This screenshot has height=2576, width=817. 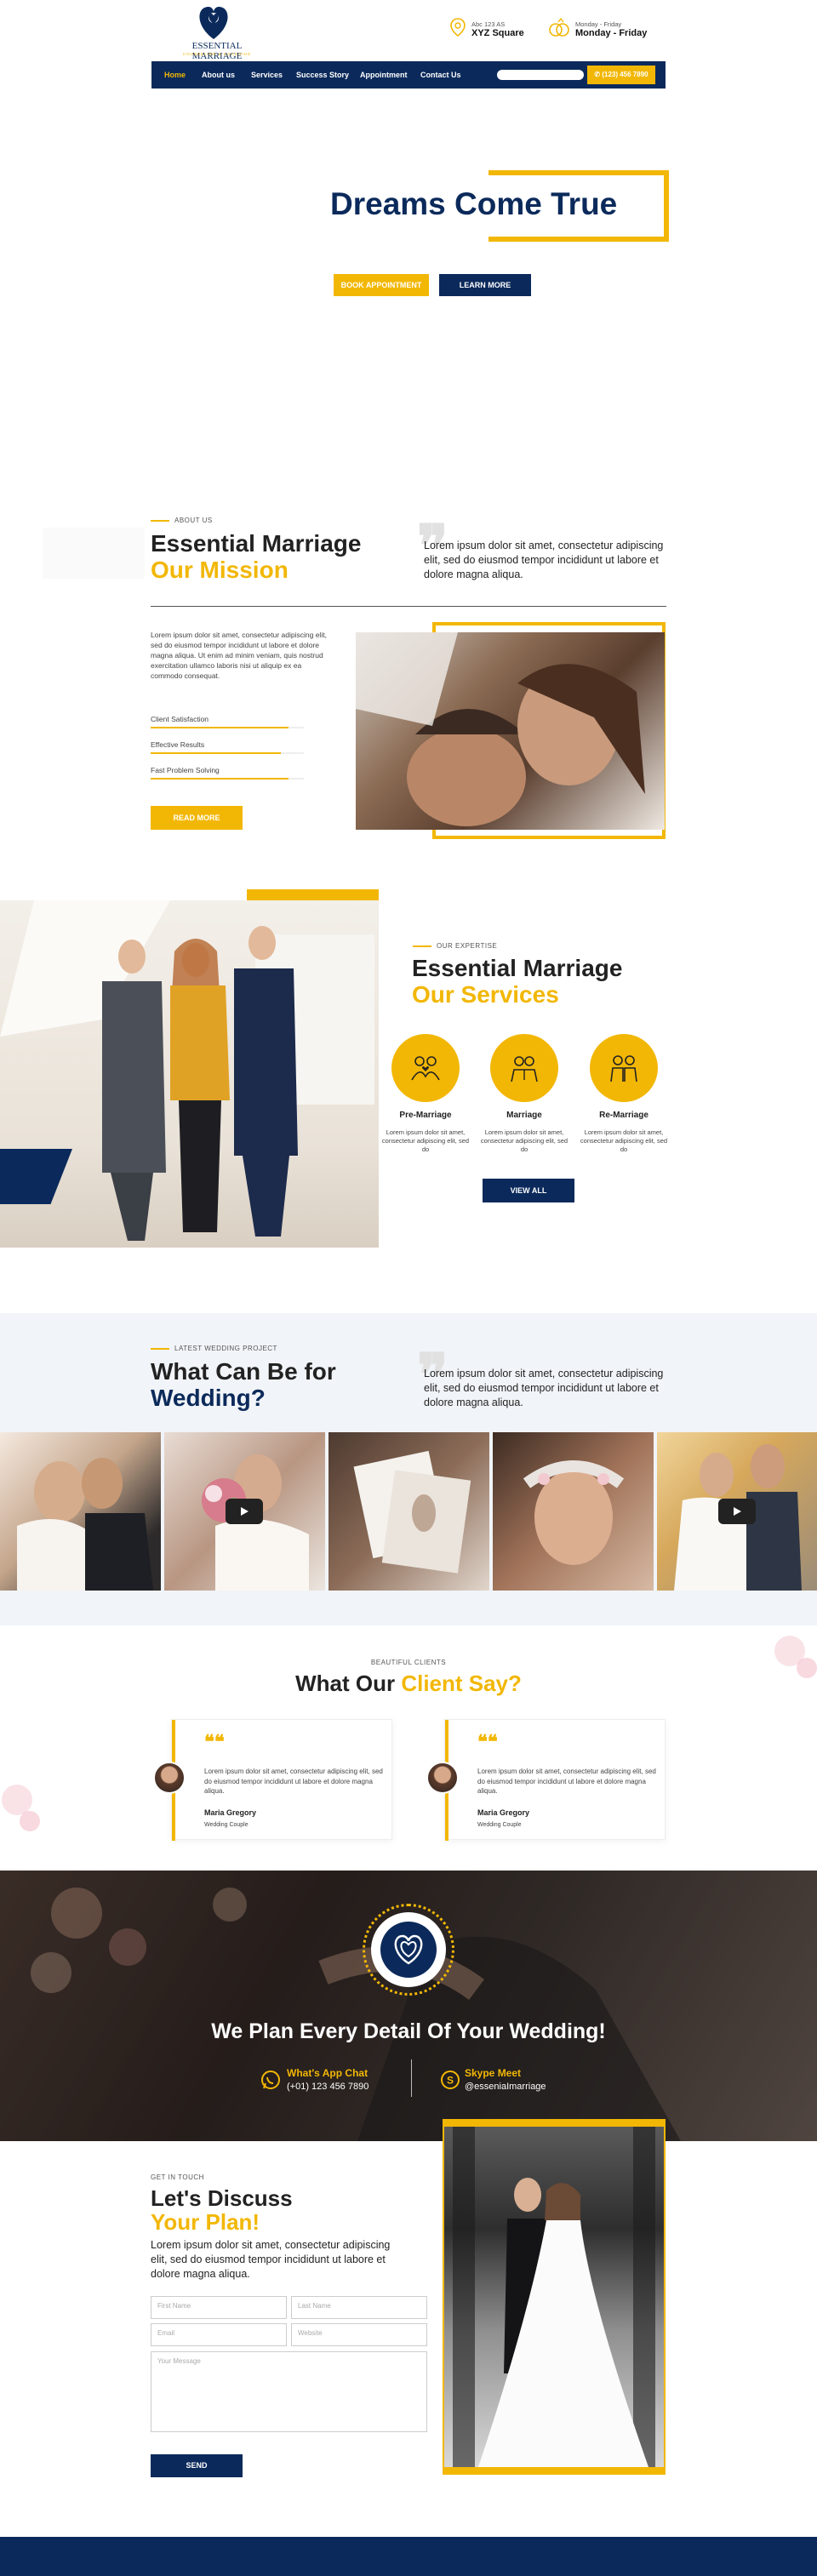 I want to click on contact-title: Let's Discuss, so click(x=222, y=2198).